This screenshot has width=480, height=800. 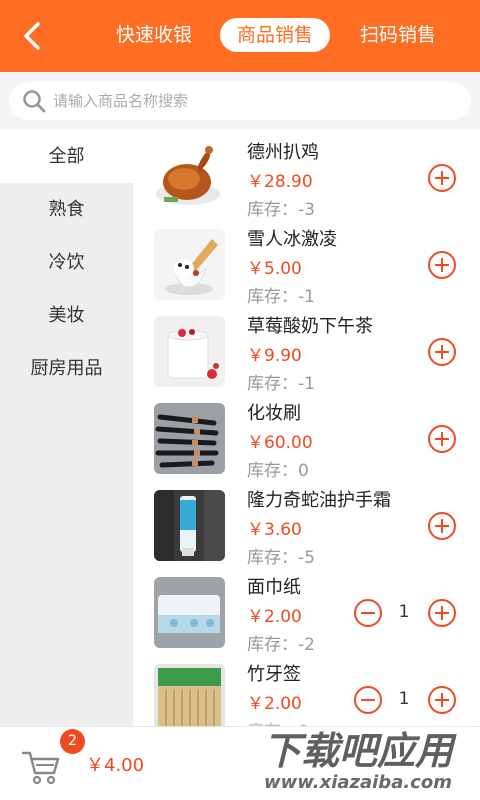 What do you see at coordinates (274, 587) in the screenshot?
I see `product-name: 面巾纸` at bounding box center [274, 587].